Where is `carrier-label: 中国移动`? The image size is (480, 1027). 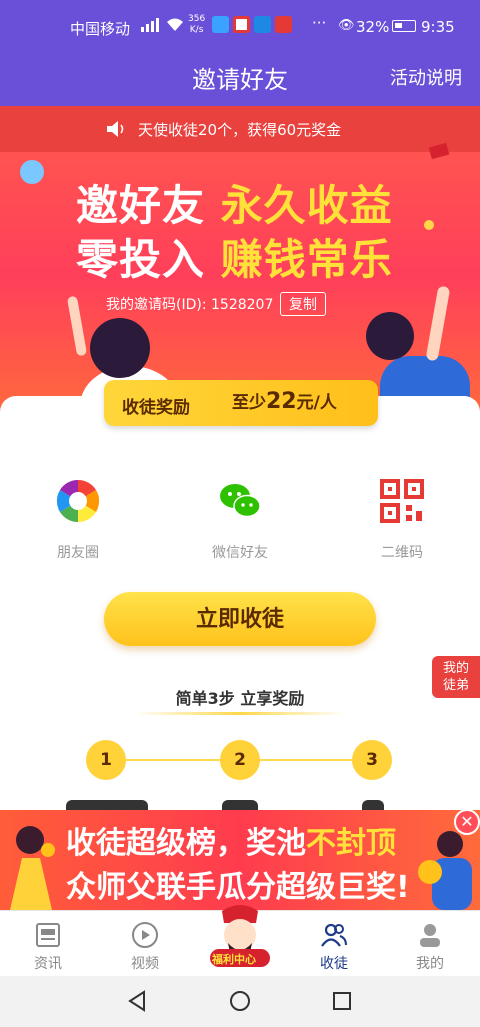 carrier-label: 中国移动 is located at coordinates (100, 29).